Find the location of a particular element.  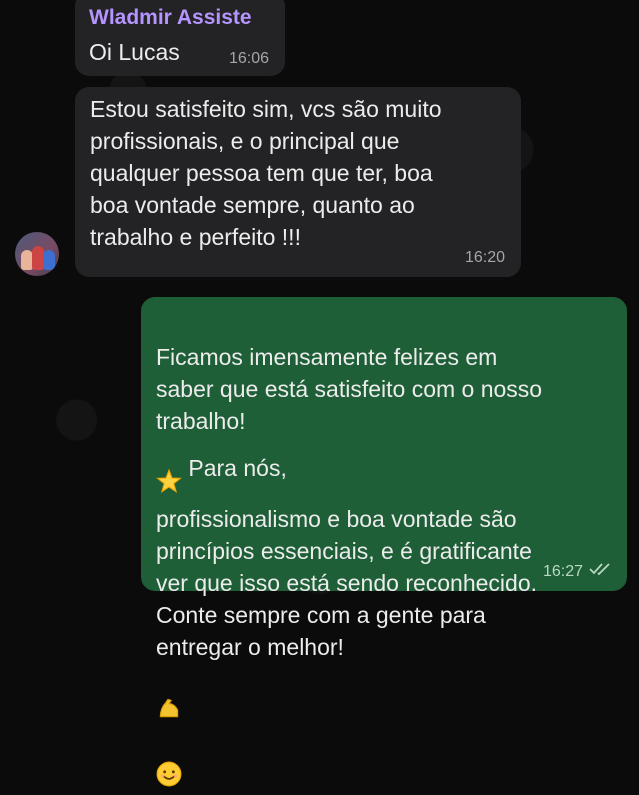

sender-name: Wladmir Assiste is located at coordinates (180, 18).